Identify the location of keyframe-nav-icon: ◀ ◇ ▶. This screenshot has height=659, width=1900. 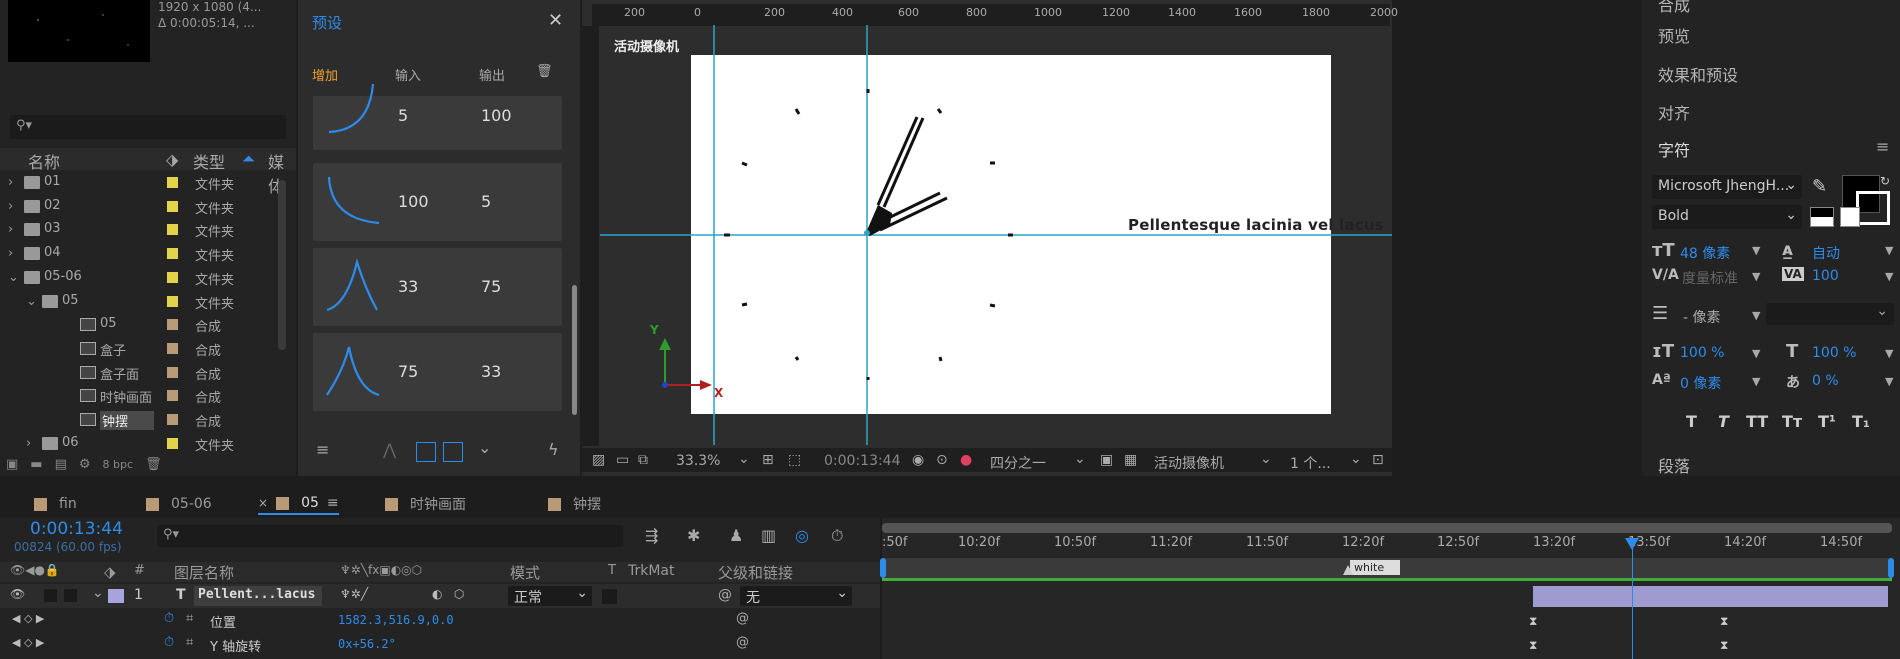
(28, 642).